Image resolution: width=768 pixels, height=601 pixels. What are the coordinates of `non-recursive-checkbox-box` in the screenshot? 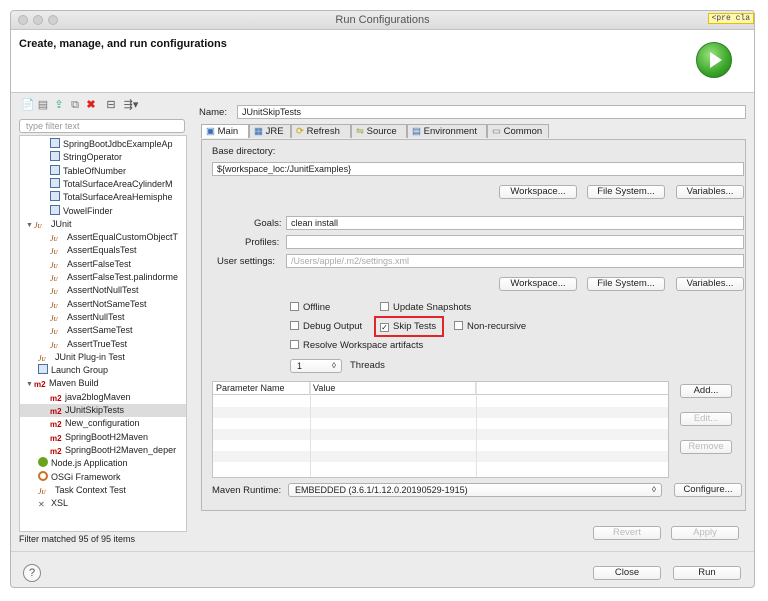 It's located at (458, 325).